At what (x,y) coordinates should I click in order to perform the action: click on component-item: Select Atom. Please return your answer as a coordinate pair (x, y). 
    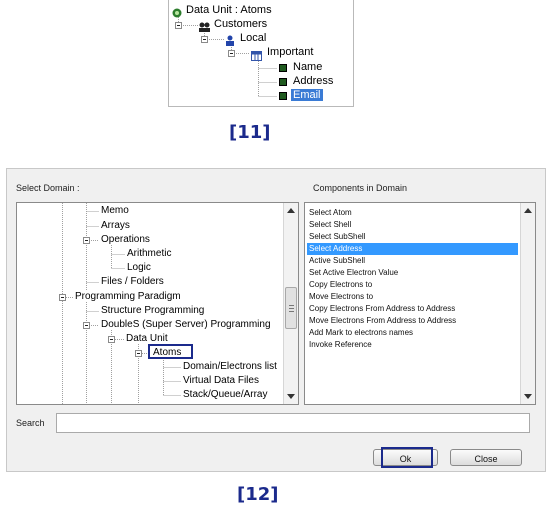
    Looking at the image, I should click on (412, 213).